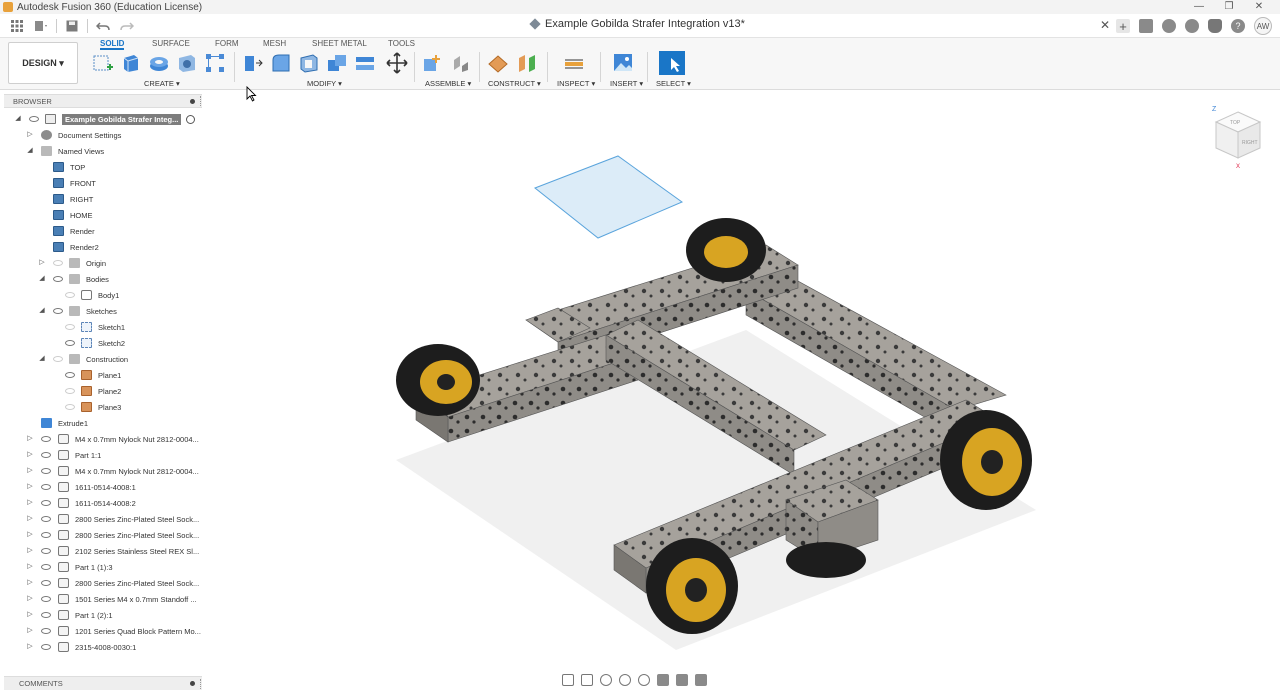 This screenshot has width=1280, height=692. What do you see at coordinates (324, 83) in the screenshot?
I see `modify-menu: MODIFY ▾` at bounding box center [324, 83].